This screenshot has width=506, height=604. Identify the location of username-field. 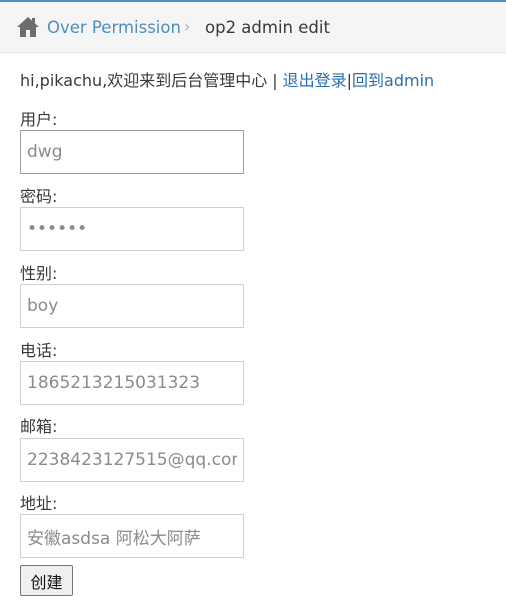
(132, 152).